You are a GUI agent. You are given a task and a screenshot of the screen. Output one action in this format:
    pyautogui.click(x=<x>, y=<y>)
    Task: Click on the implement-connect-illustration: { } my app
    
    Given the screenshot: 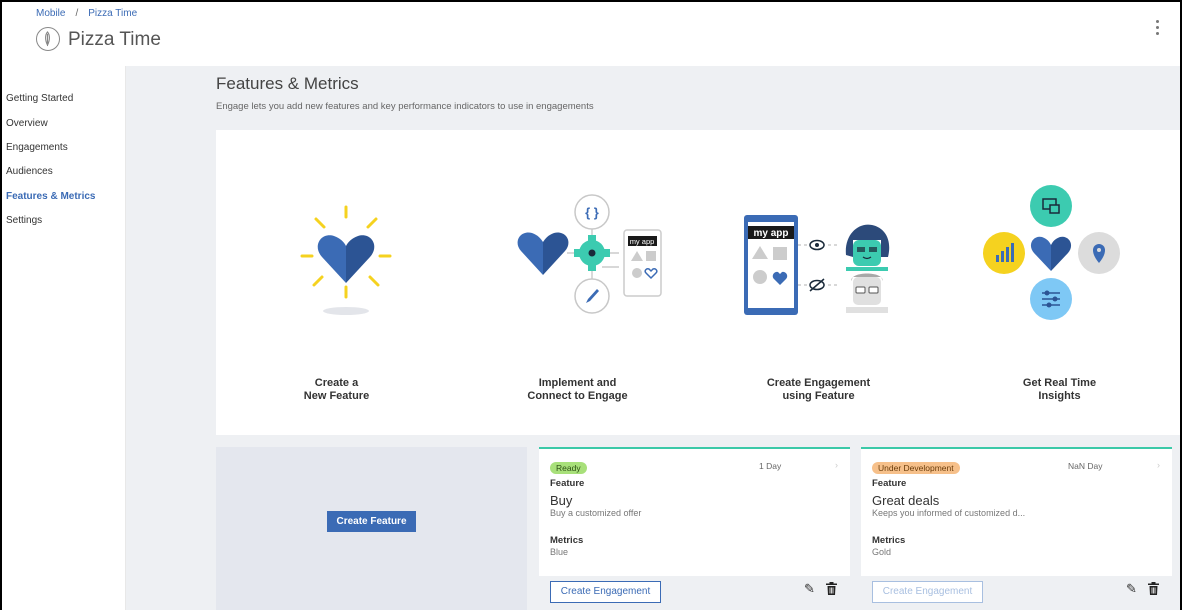 What is the action you would take?
    pyautogui.click(x=589, y=254)
    